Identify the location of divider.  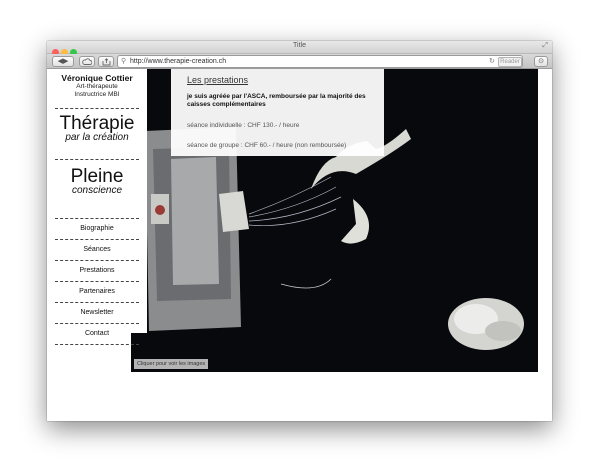
(97, 344).